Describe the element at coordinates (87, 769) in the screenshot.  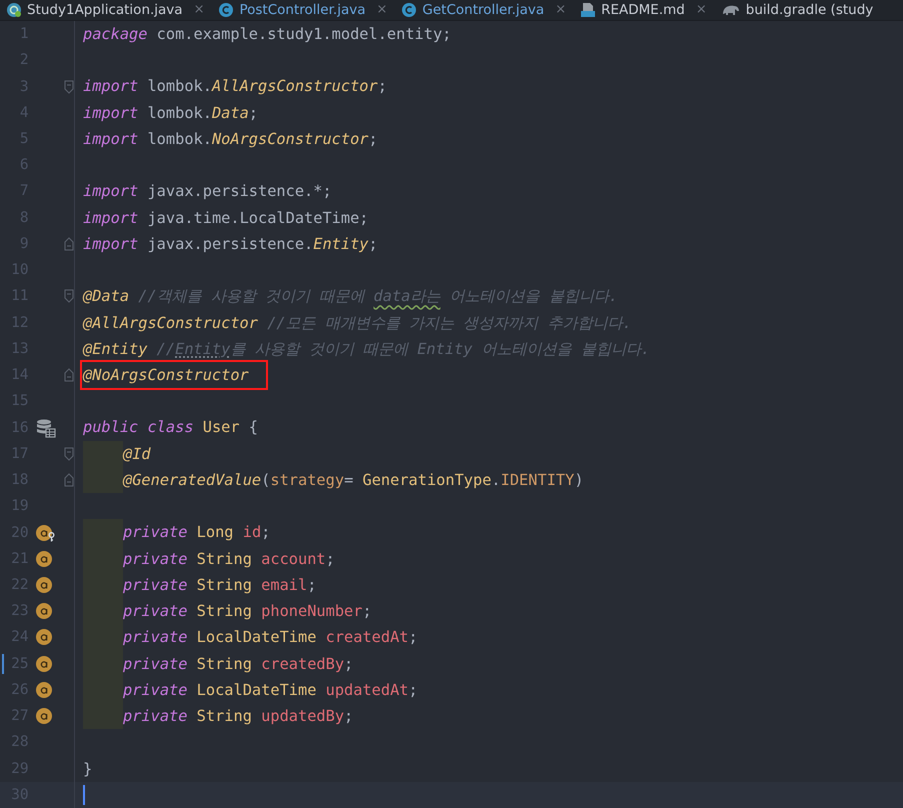
I see `code-line: }` at that location.